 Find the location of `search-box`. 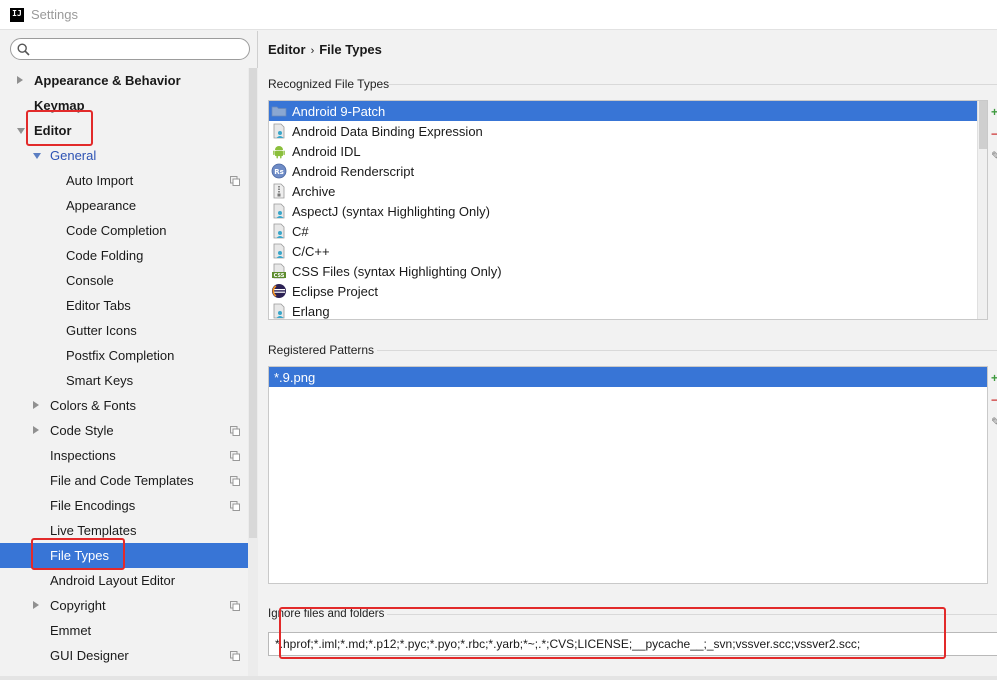

search-box is located at coordinates (130, 49).